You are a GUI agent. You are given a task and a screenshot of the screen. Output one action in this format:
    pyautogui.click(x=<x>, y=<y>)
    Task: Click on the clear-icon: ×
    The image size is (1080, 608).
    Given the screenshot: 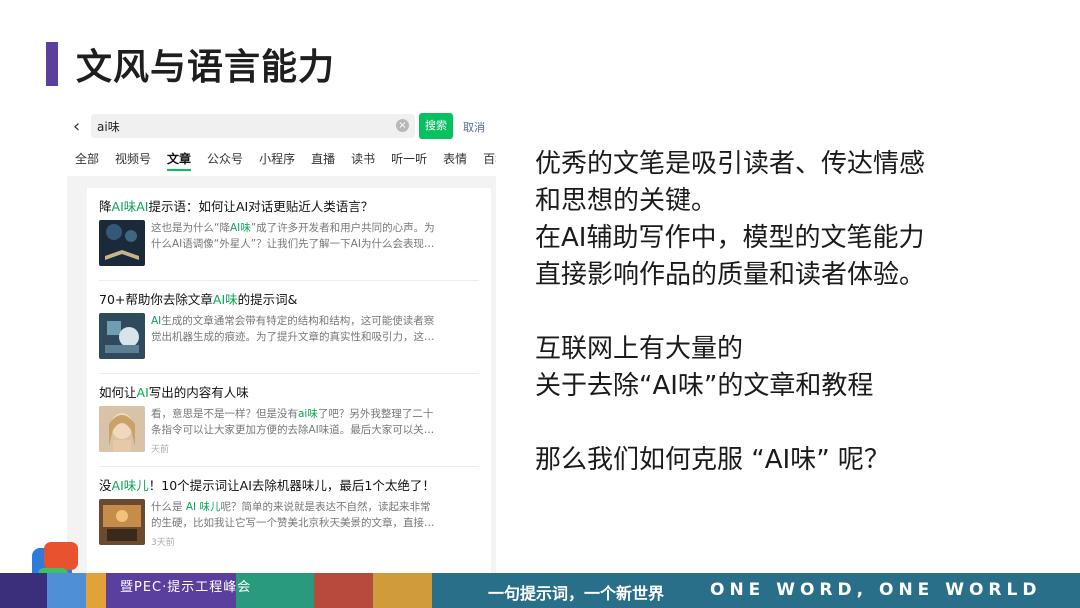 What is the action you would take?
    pyautogui.click(x=402, y=125)
    